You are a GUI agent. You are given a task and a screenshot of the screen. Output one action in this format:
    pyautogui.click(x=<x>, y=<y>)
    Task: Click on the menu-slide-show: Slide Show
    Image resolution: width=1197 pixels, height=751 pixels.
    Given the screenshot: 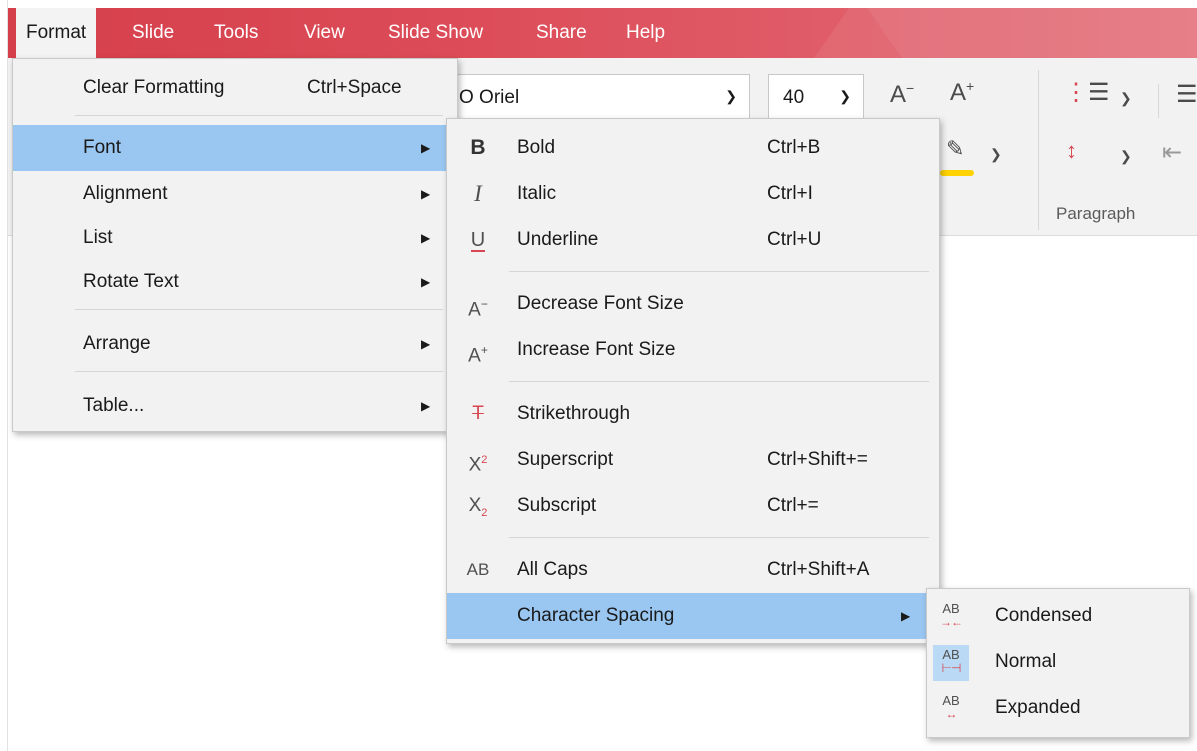 What is the action you would take?
    pyautogui.click(x=435, y=33)
    